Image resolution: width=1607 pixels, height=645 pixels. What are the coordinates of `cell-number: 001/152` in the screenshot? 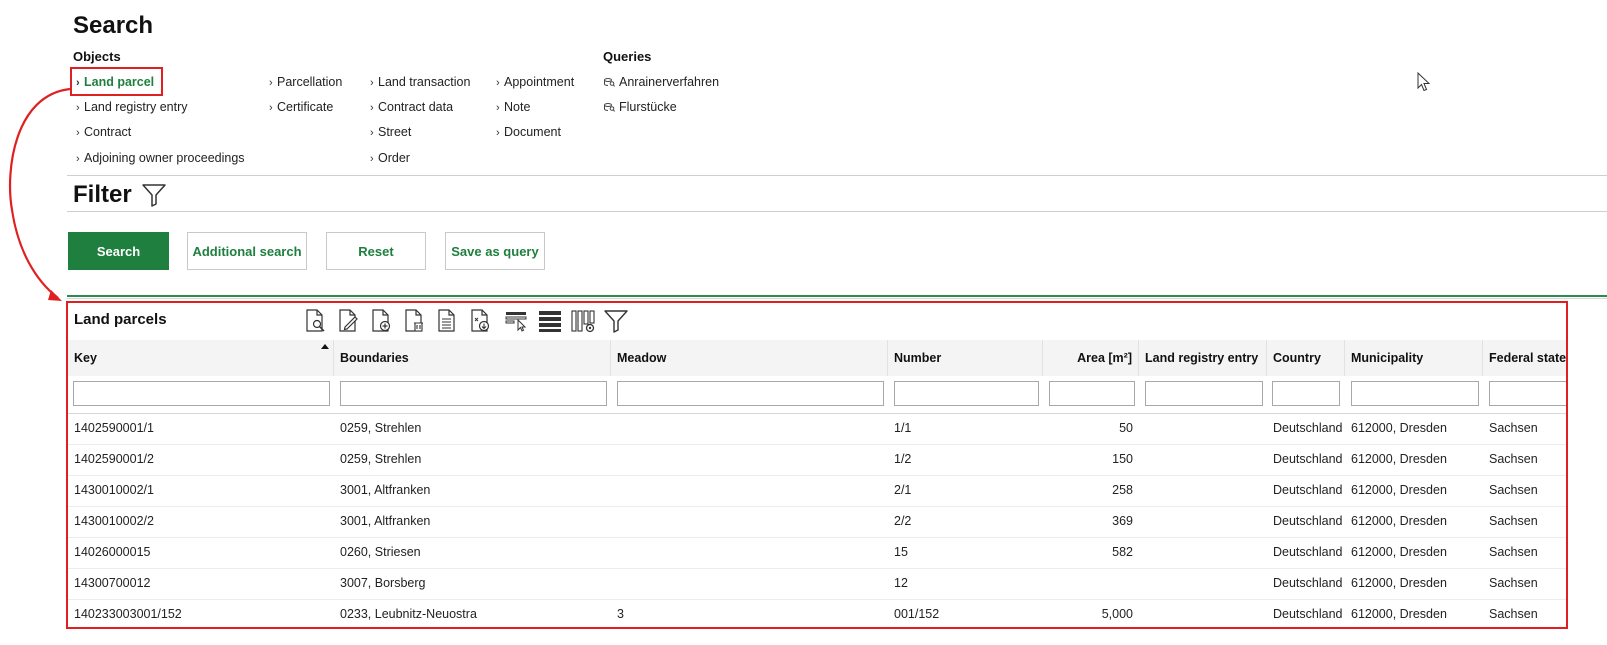 It's located at (917, 614).